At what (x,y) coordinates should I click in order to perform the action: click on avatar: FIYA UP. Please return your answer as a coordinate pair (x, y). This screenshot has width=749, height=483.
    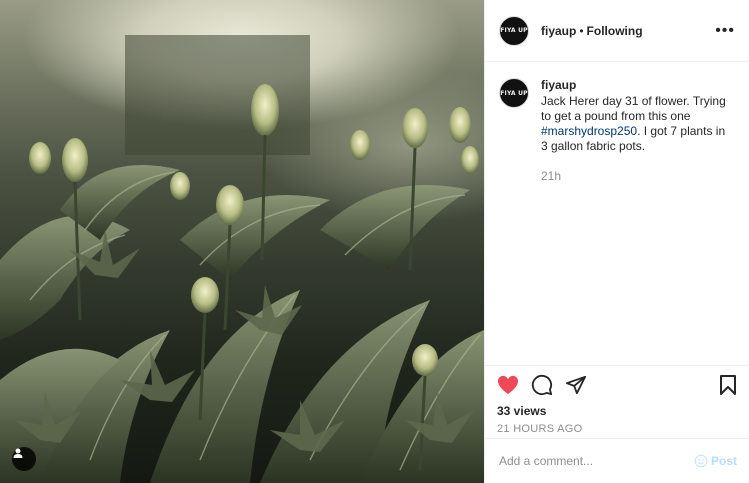
    Looking at the image, I should click on (514, 30).